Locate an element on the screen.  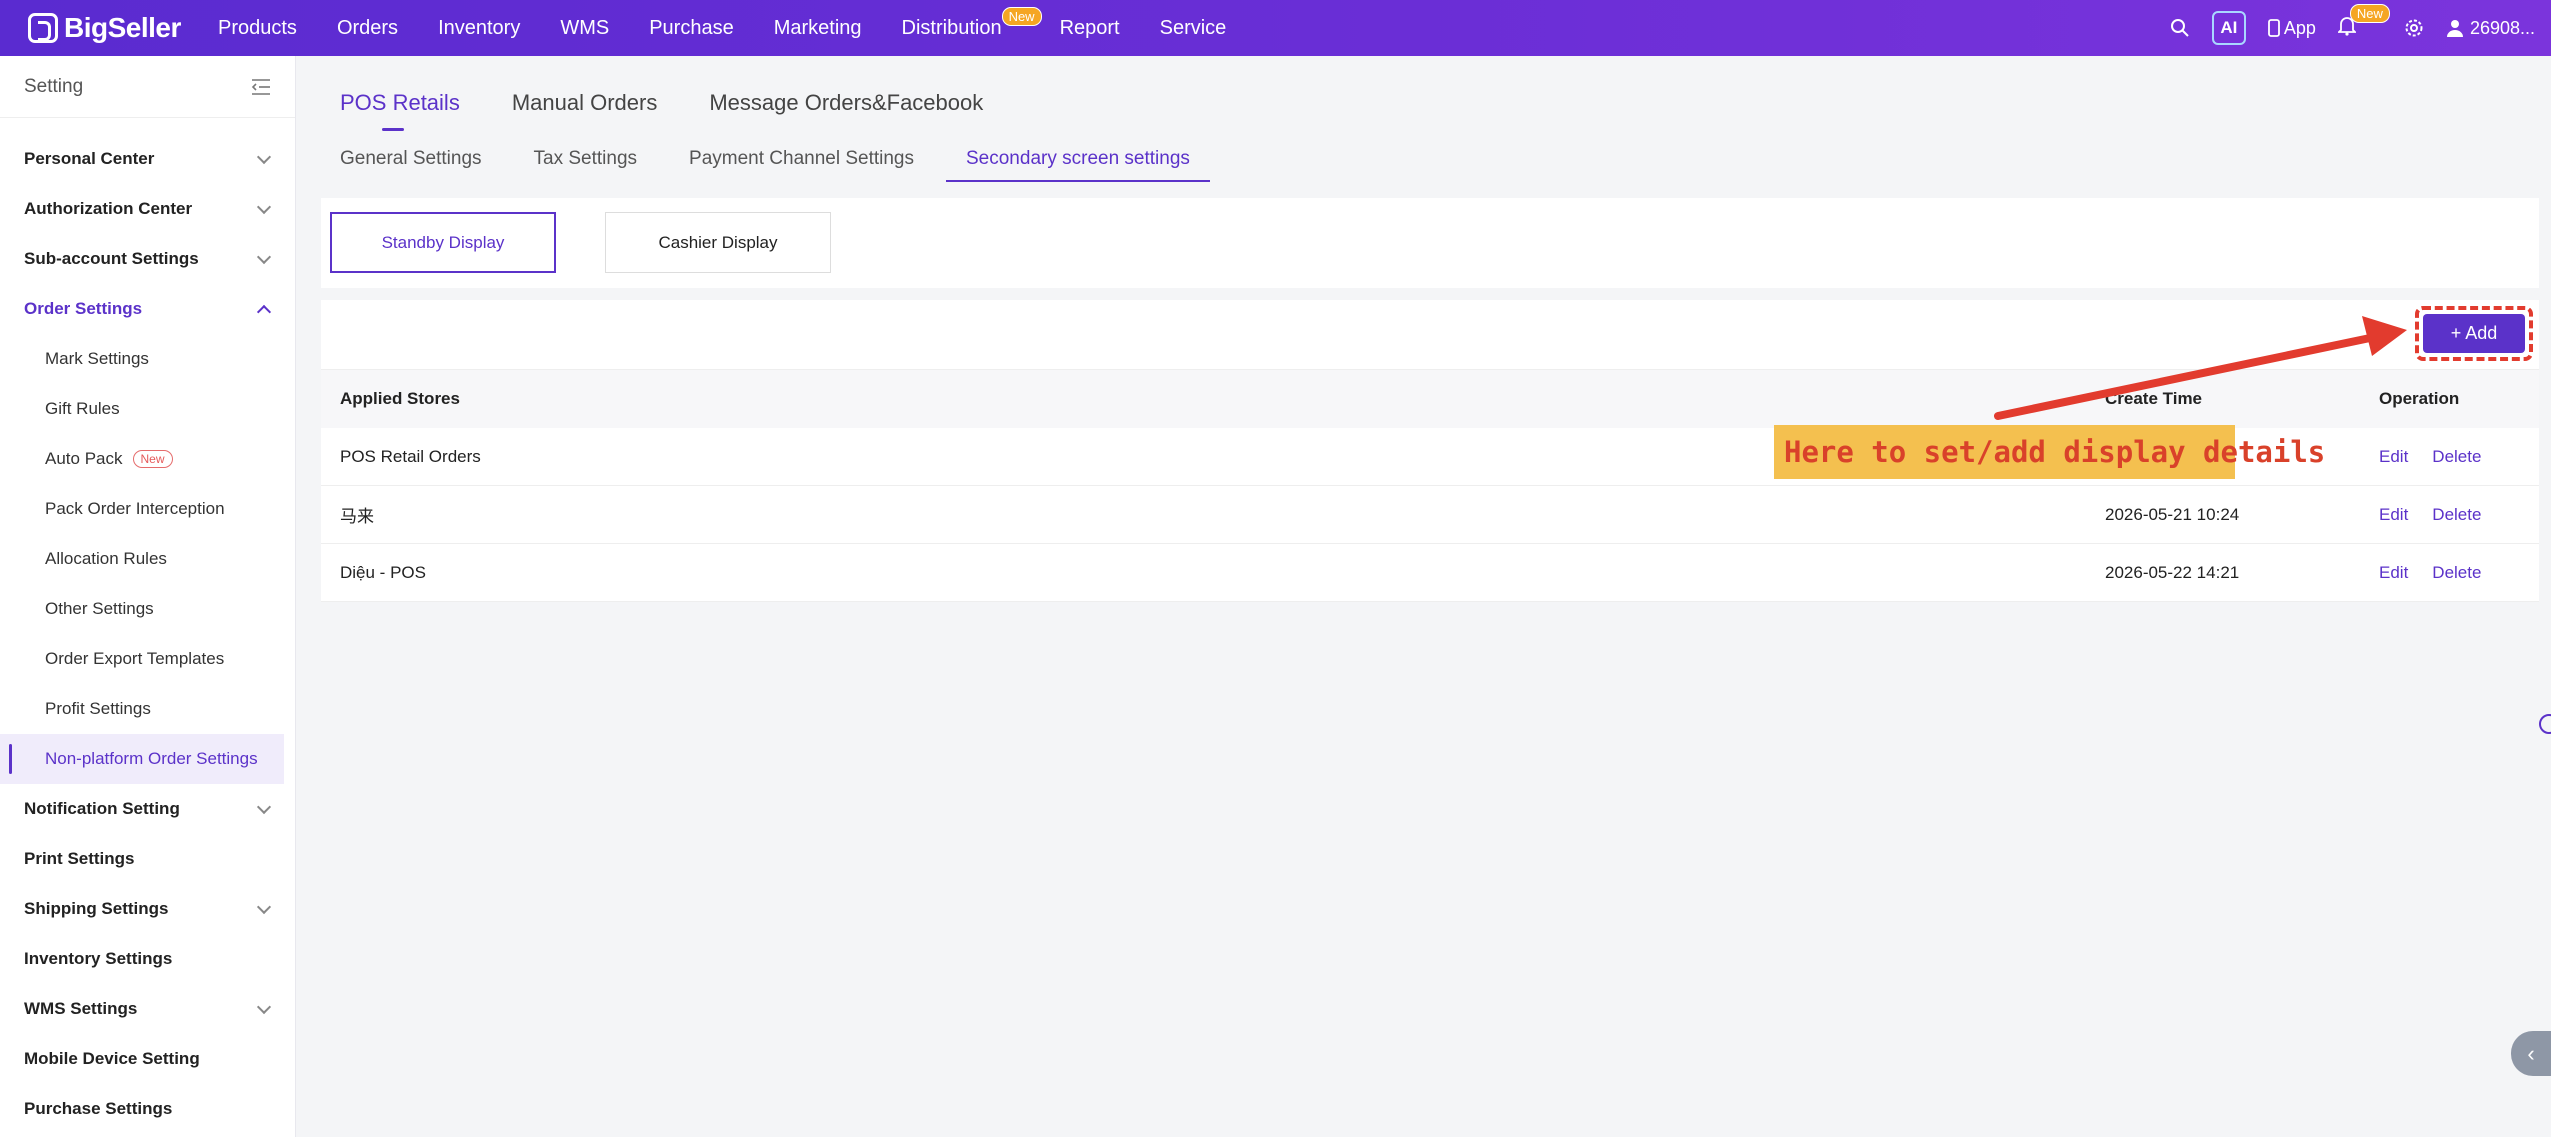
sidebar-item-order-settings: Order Settings is located at coordinates (147, 309).